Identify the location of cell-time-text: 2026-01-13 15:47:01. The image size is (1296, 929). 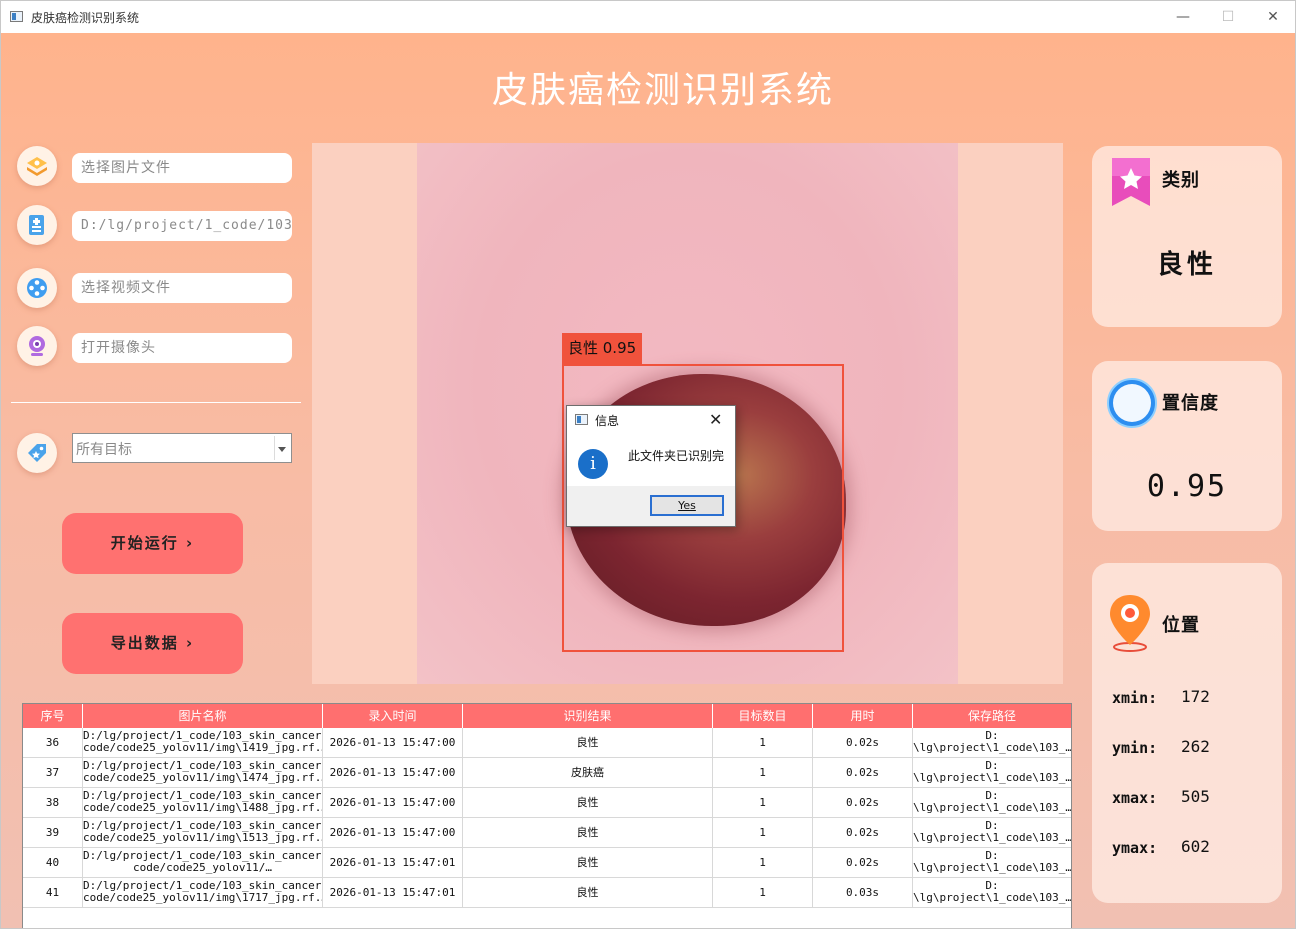
(392, 862).